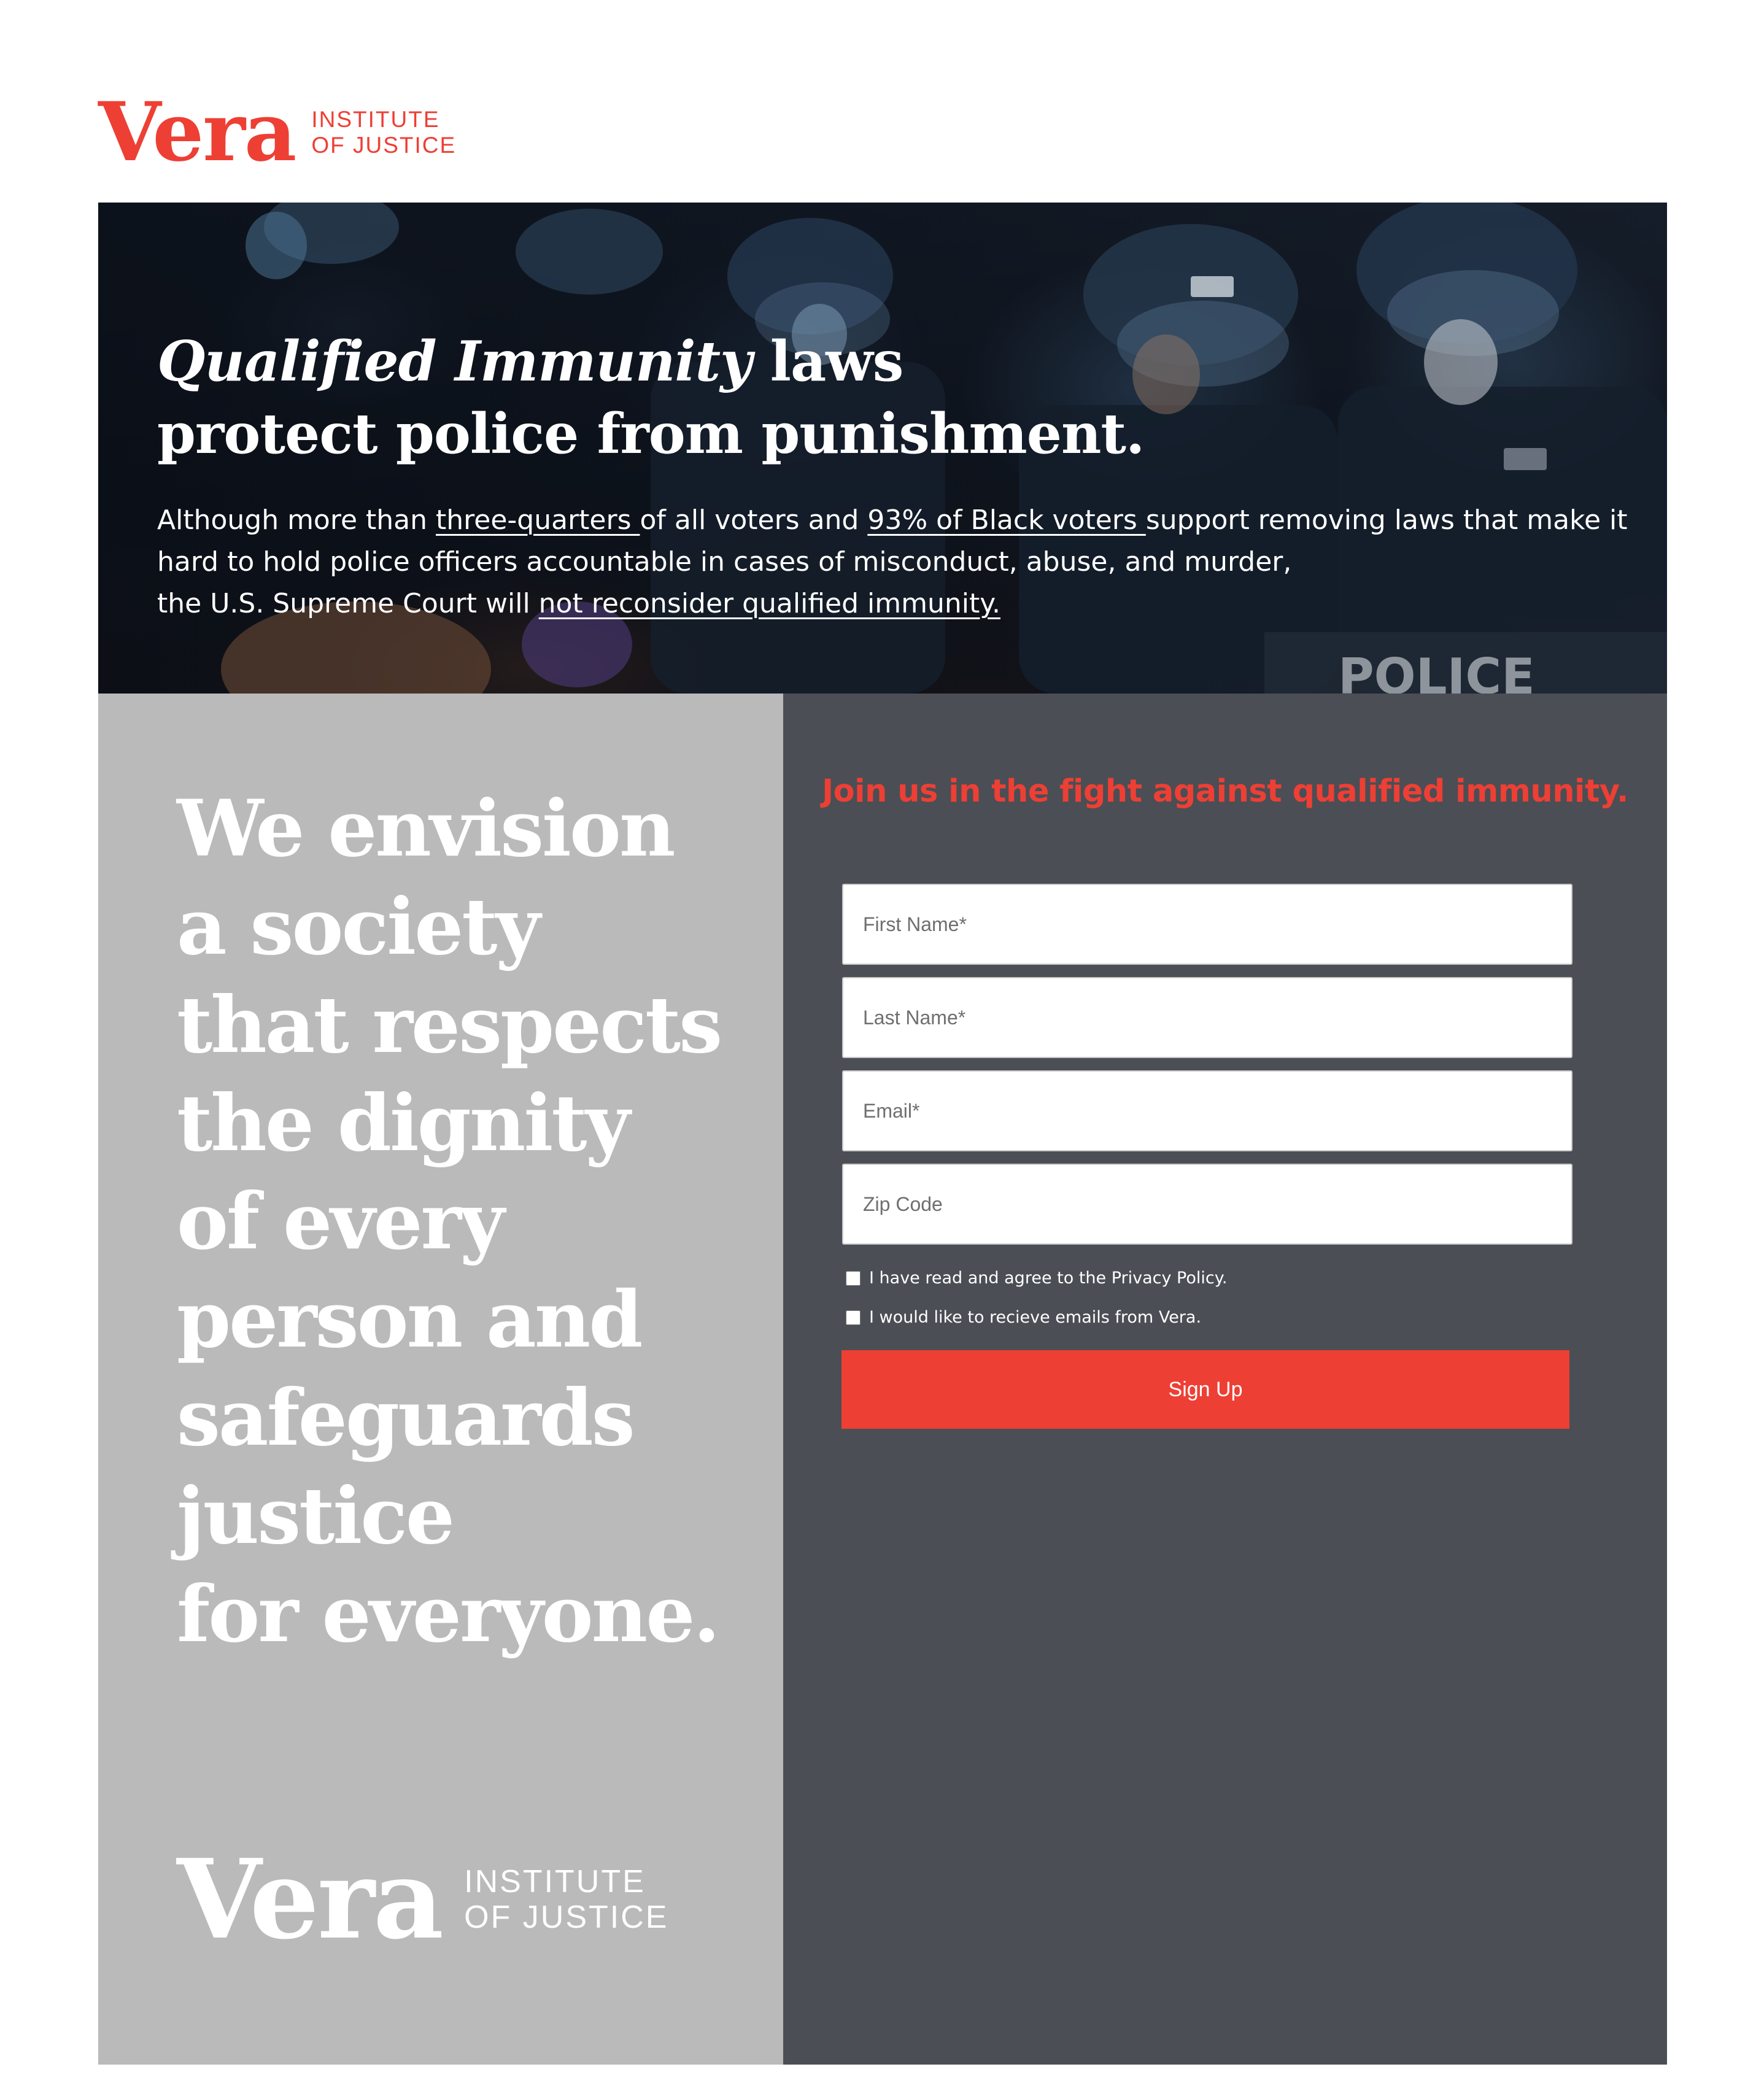  What do you see at coordinates (448, 1615) in the screenshot?
I see `vision-line: for everyone.` at bounding box center [448, 1615].